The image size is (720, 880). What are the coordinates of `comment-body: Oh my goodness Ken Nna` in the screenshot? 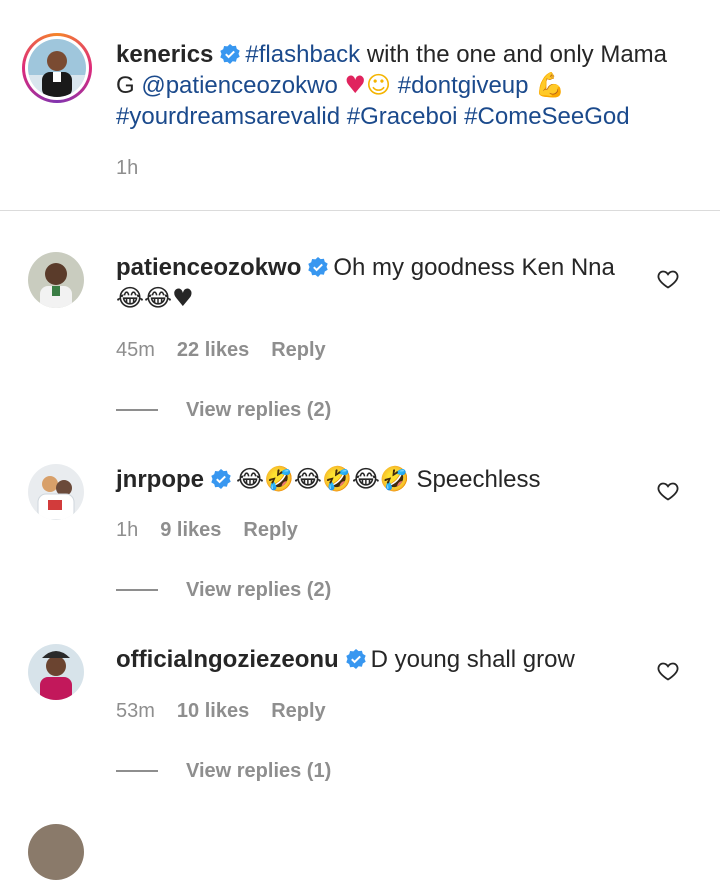 It's located at (474, 267).